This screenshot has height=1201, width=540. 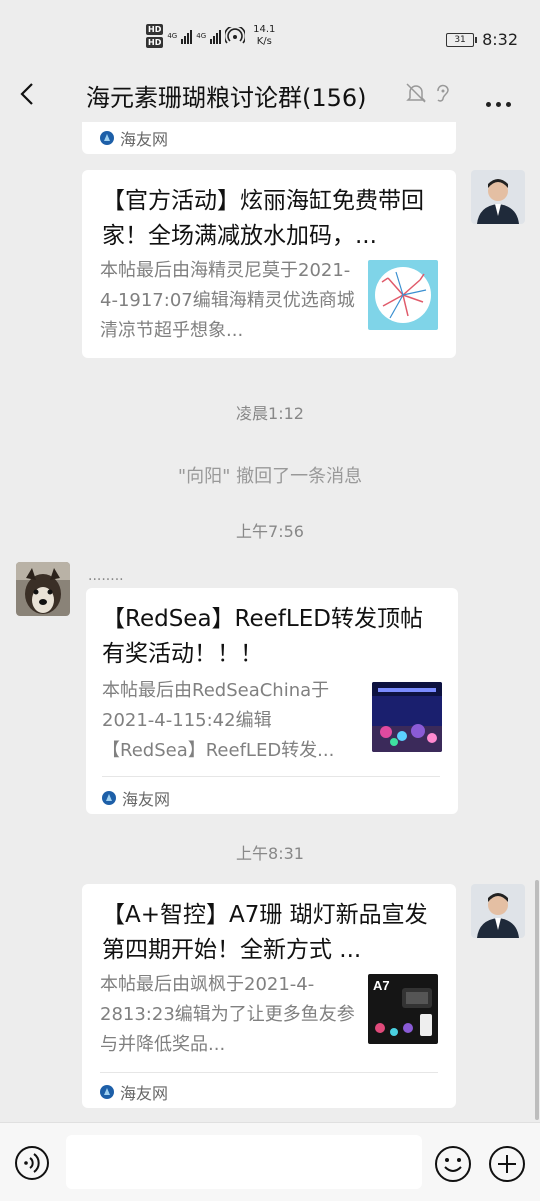 What do you see at coordinates (462, 39) in the screenshot?
I see `battery-icon: 31` at bounding box center [462, 39].